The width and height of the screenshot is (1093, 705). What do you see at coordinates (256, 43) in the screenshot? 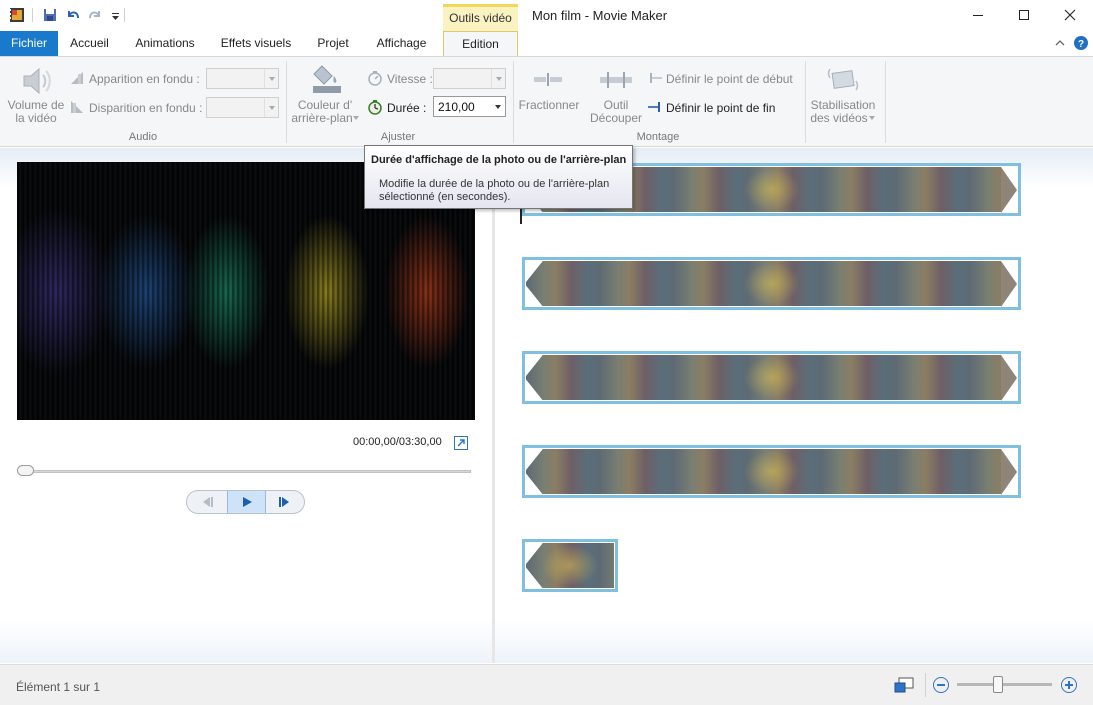
I see `tab-visual-effects: Effets visuels` at bounding box center [256, 43].